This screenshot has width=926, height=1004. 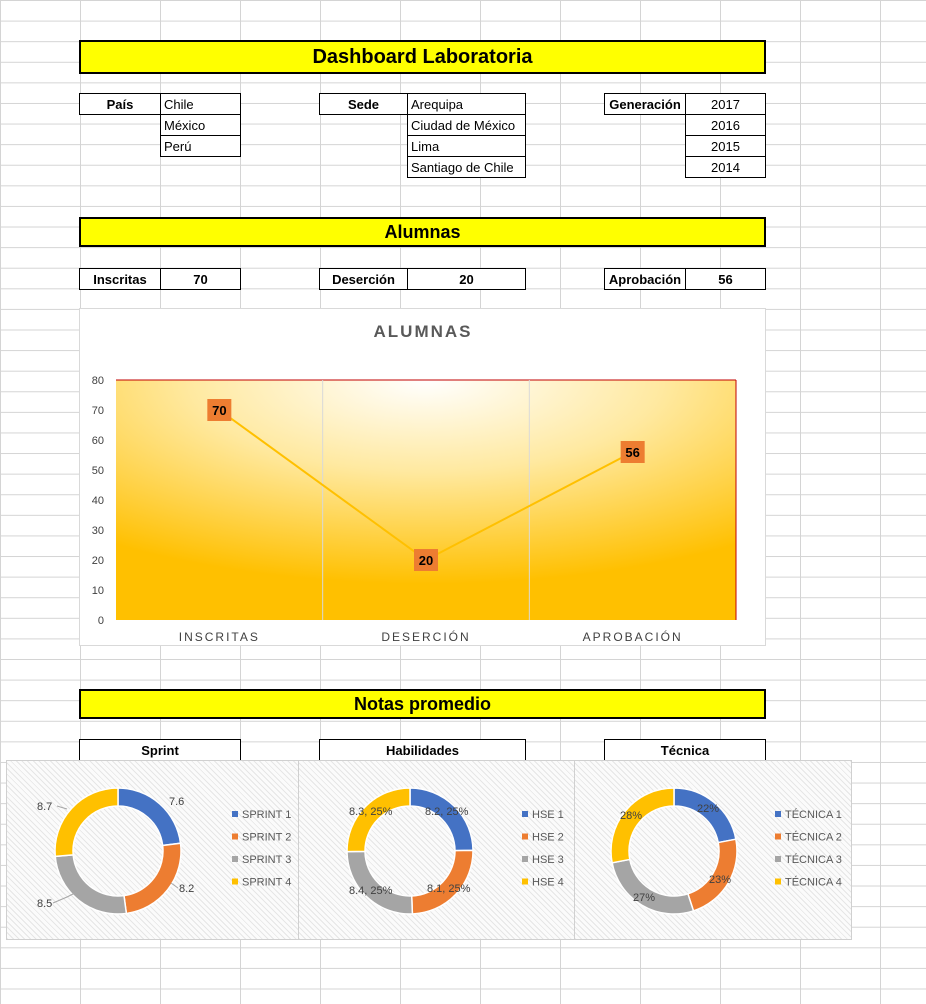 What do you see at coordinates (120, 279) in the screenshot?
I see `inscritas-label: Inscritas` at bounding box center [120, 279].